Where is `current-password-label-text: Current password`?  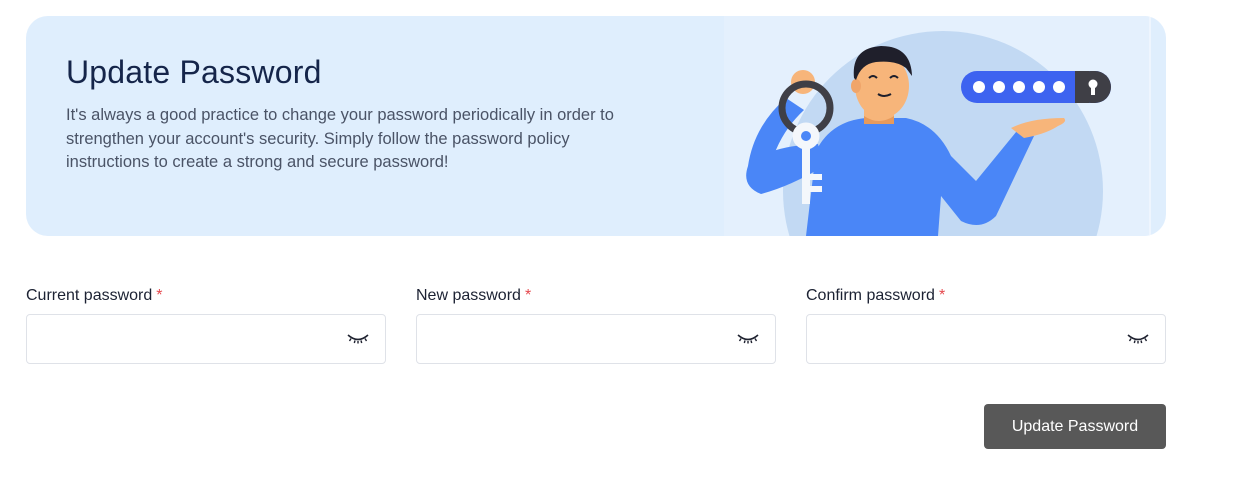 current-password-label-text: Current password is located at coordinates (89, 295).